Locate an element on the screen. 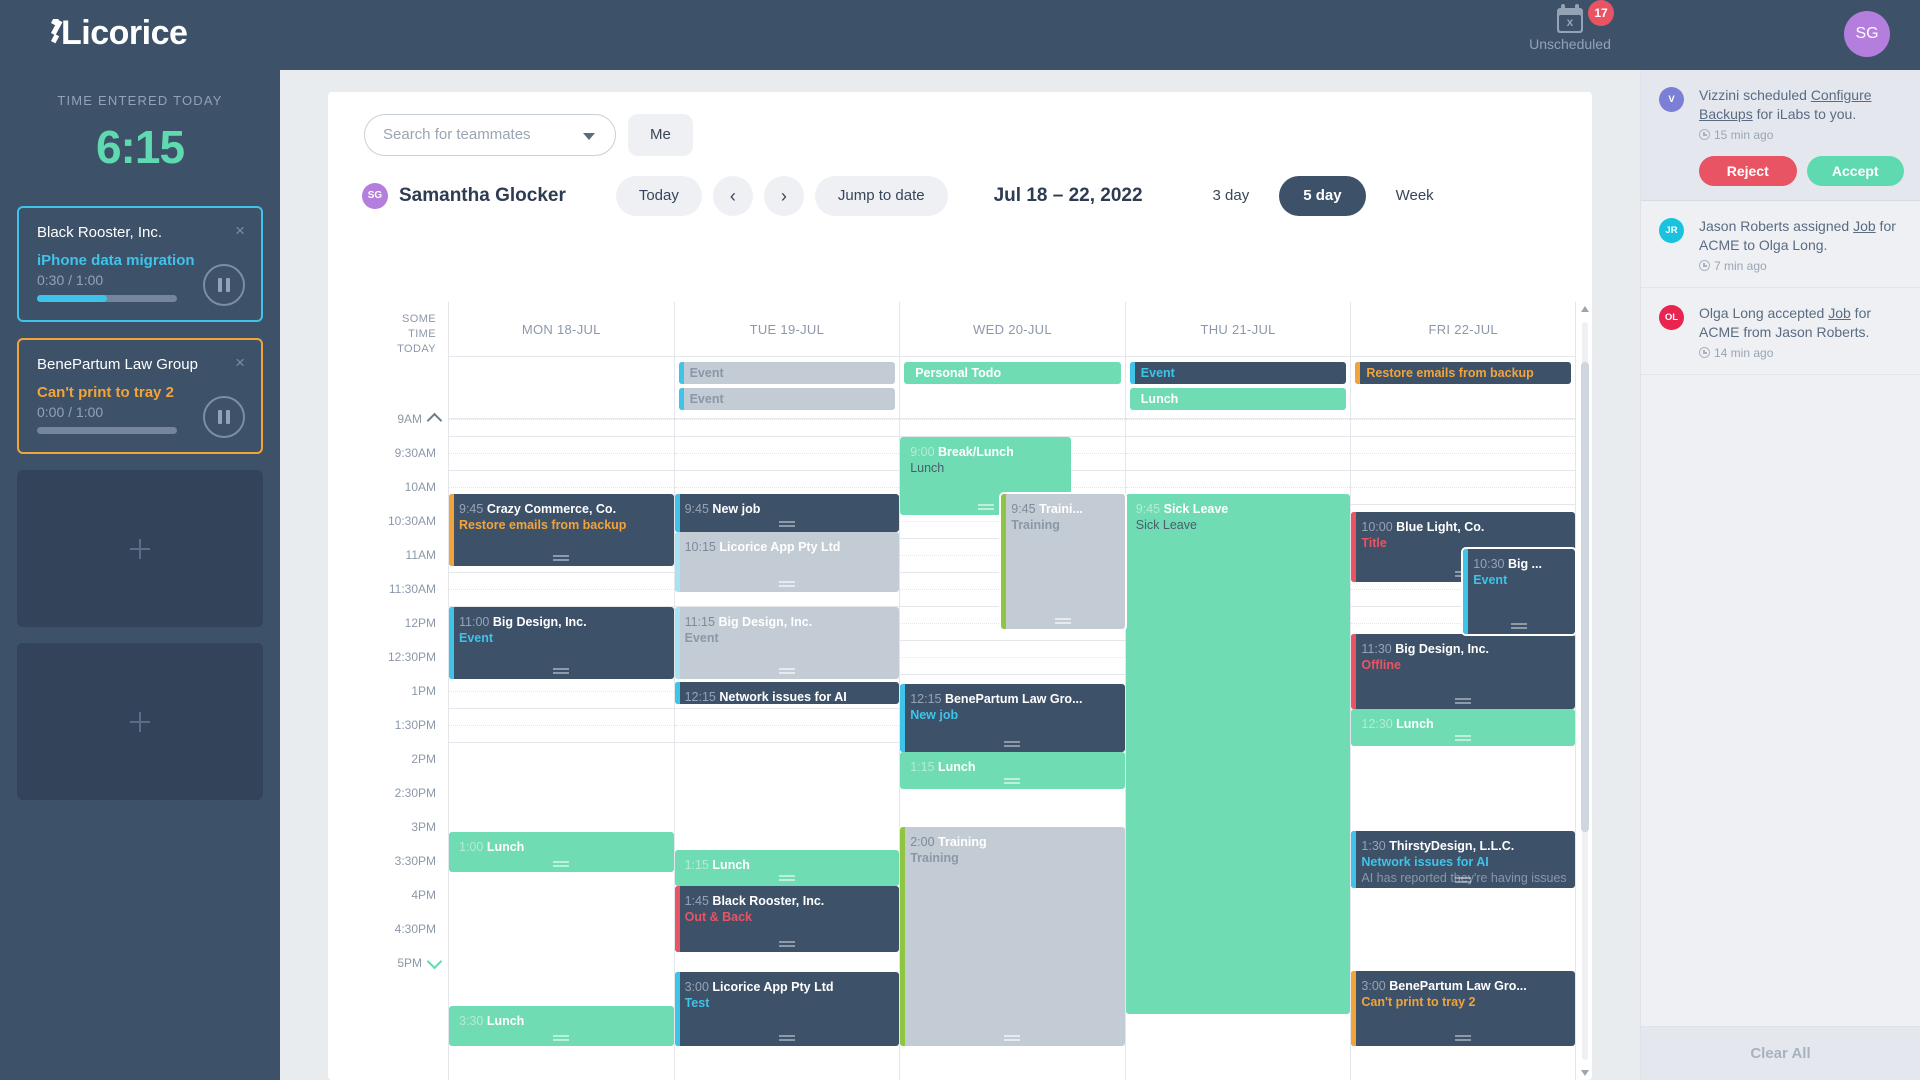 This screenshot has height=1080, width=1920. calendar-event: 9:45 New job is located at coordinates (787, 513).